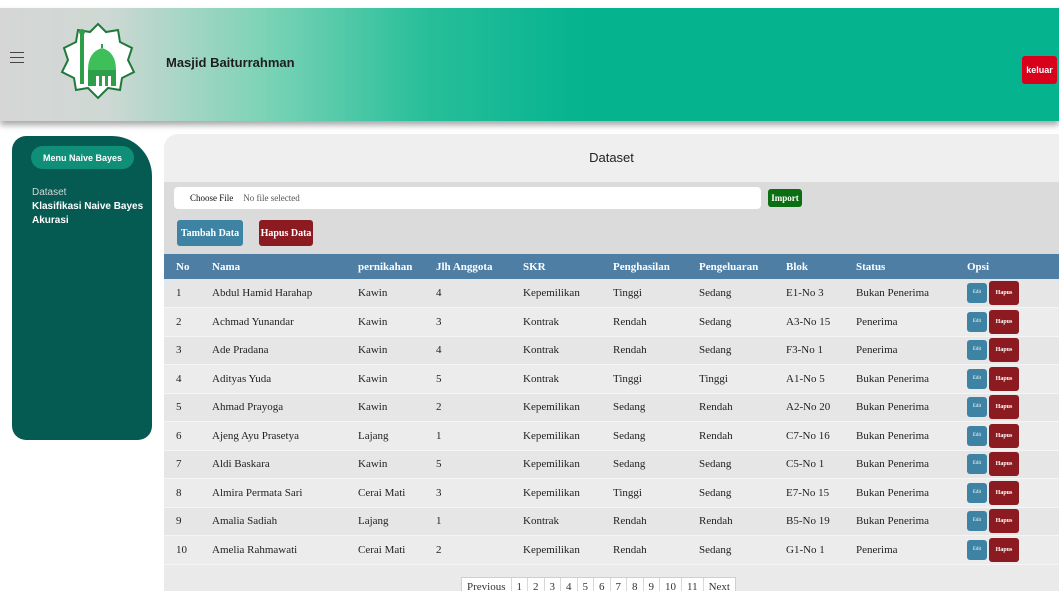 This screenshot has height=591, width=1059. What do you see at coordinates (729, 266) in the screenshot?
I see `column-header: Pengeluaran` at bounding box center [729, 266].